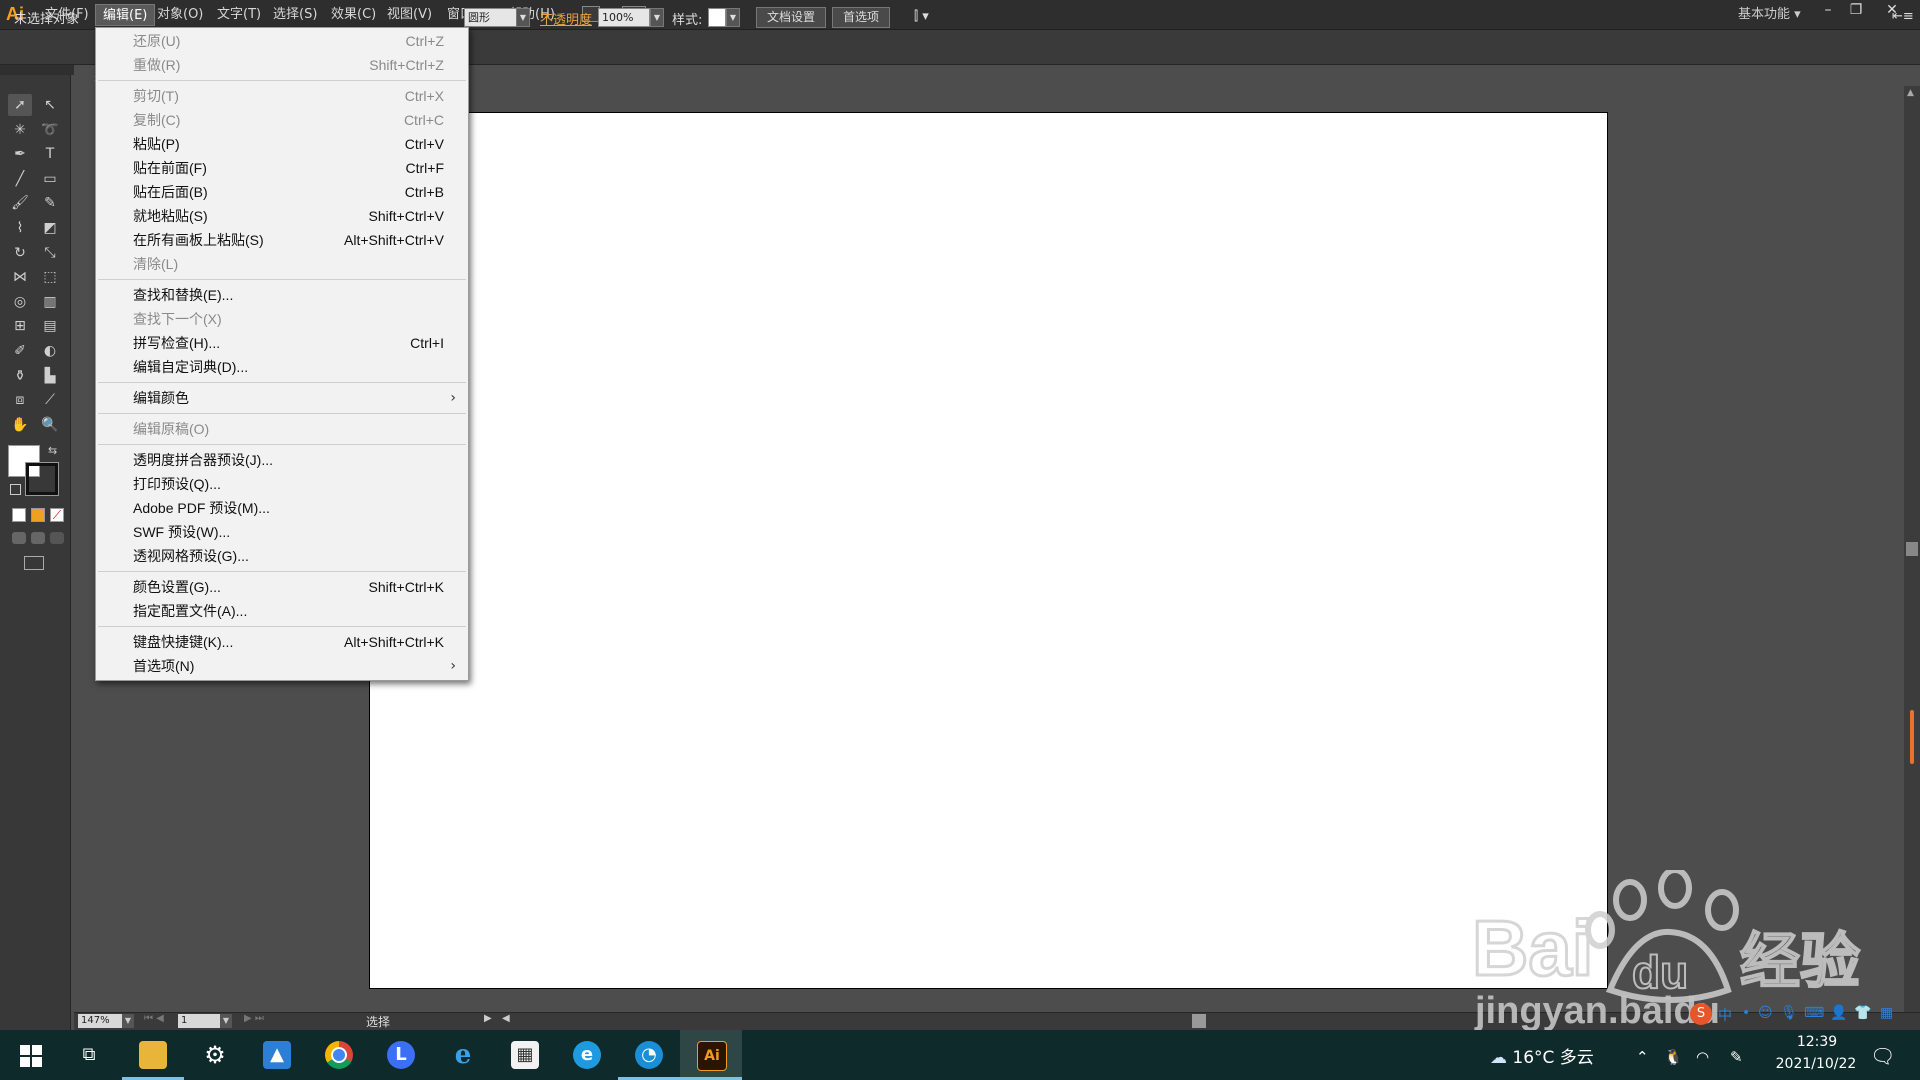 This screenshot has width=1920, height=1080. Describe the element at coordinates (42, 479) in the screenshot. I see `stroke-color-swatch` at that location.